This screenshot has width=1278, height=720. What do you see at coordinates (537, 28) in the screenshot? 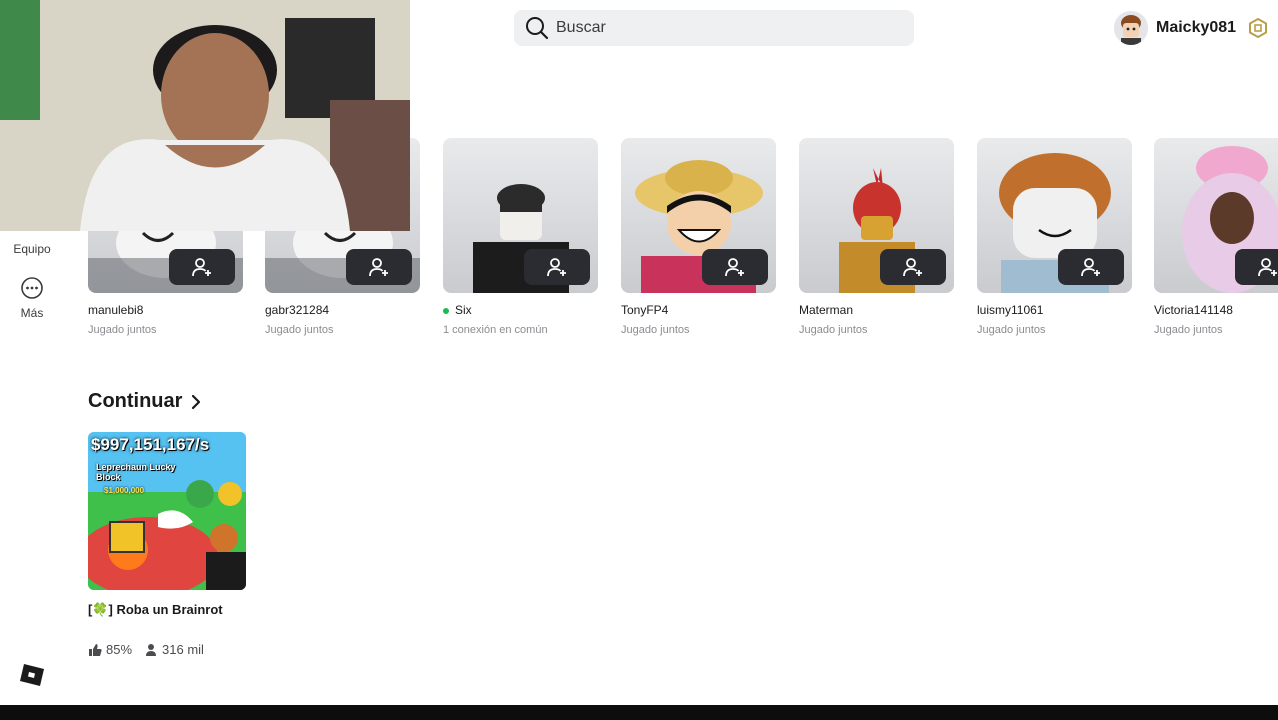
I see `search-icon` at bounding box center [537, 28].